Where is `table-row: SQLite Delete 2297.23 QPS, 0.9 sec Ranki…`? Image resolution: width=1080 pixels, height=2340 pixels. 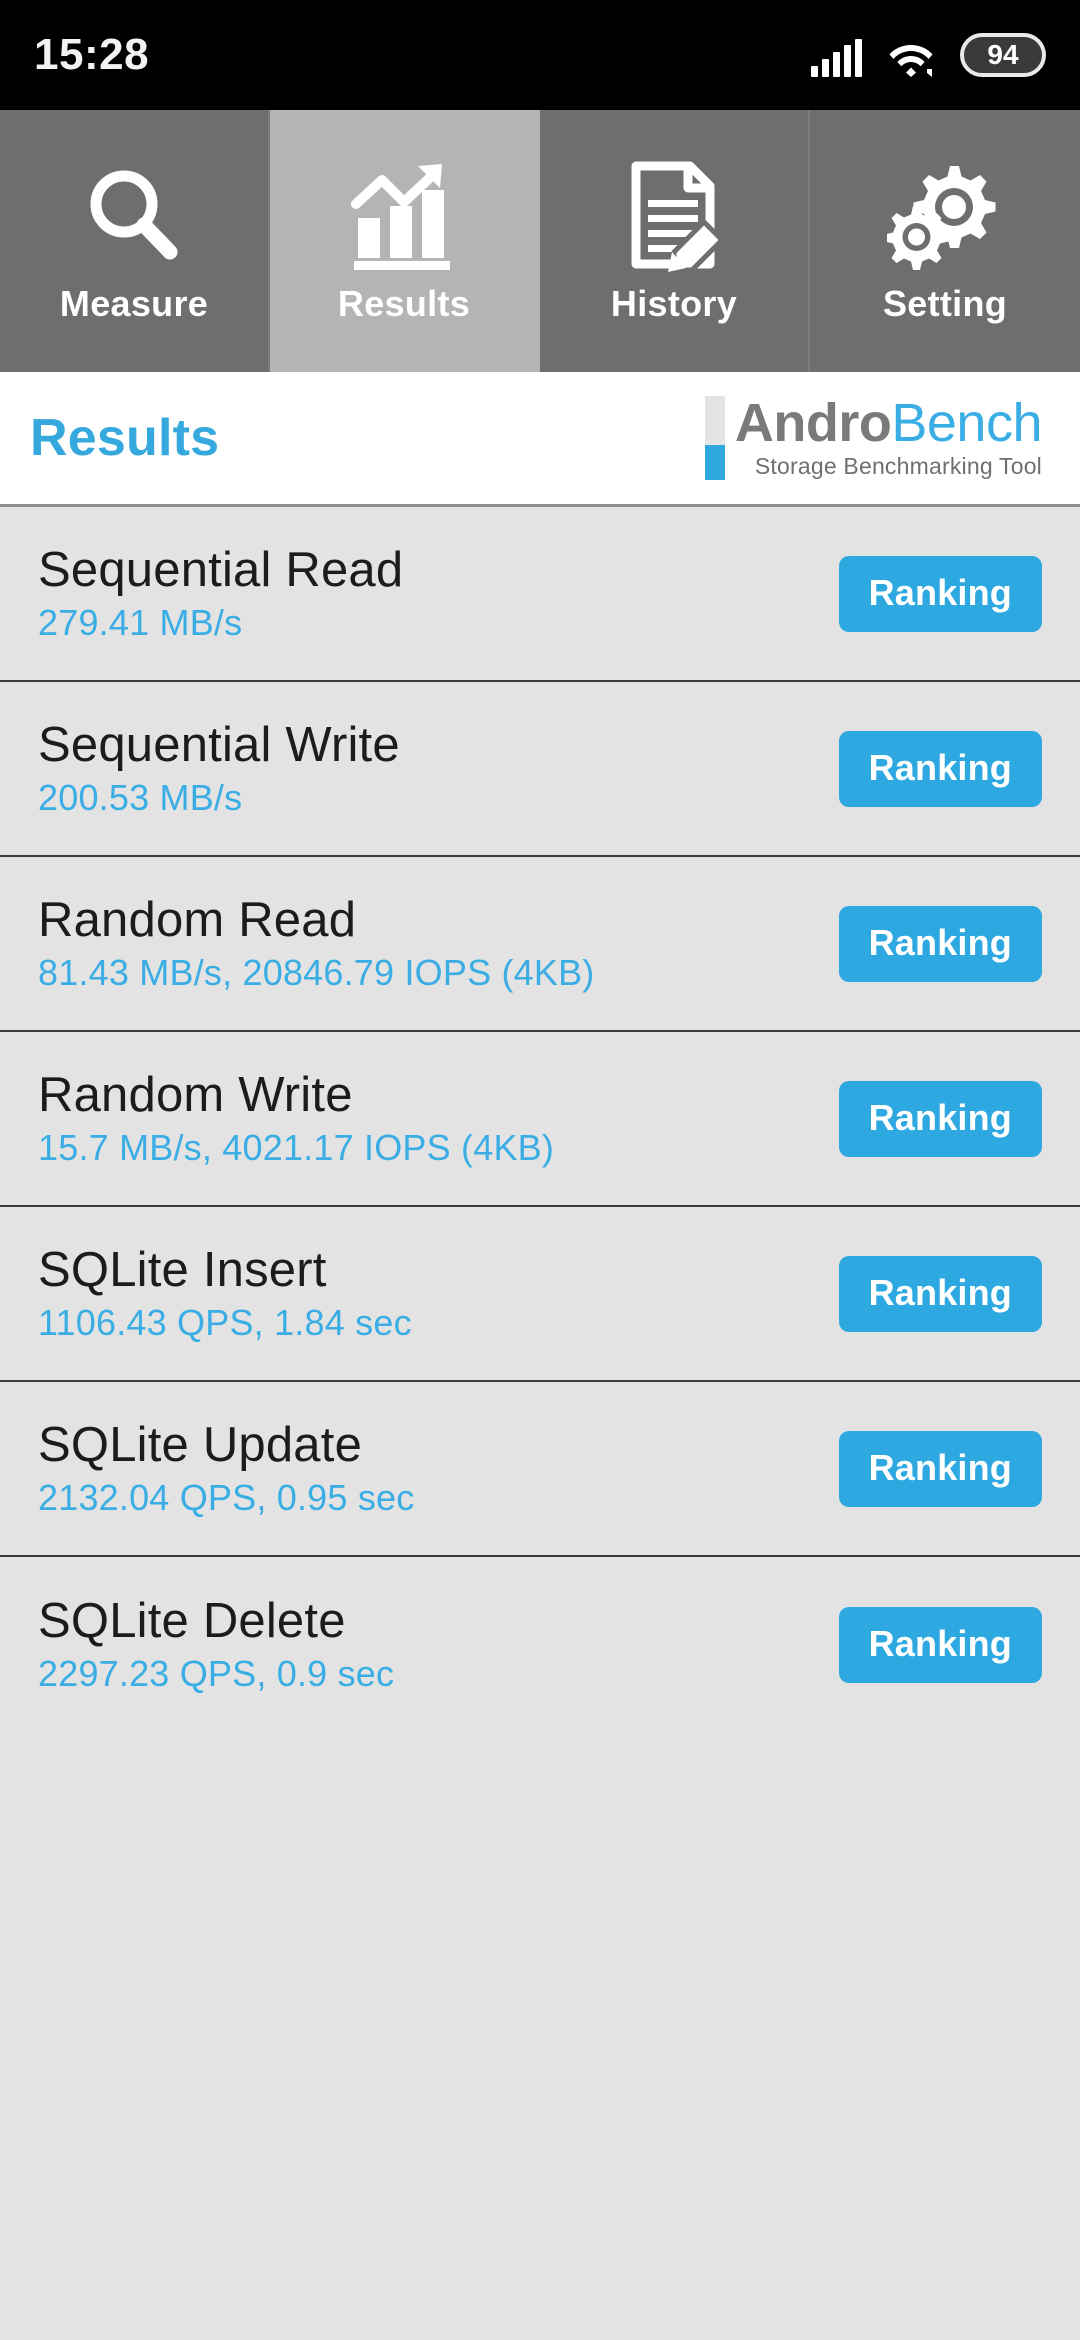 table-row: SQLite Delete 2297.23 QPS, 0.9 sec Ranki… is located at coordinates (540, 1644).